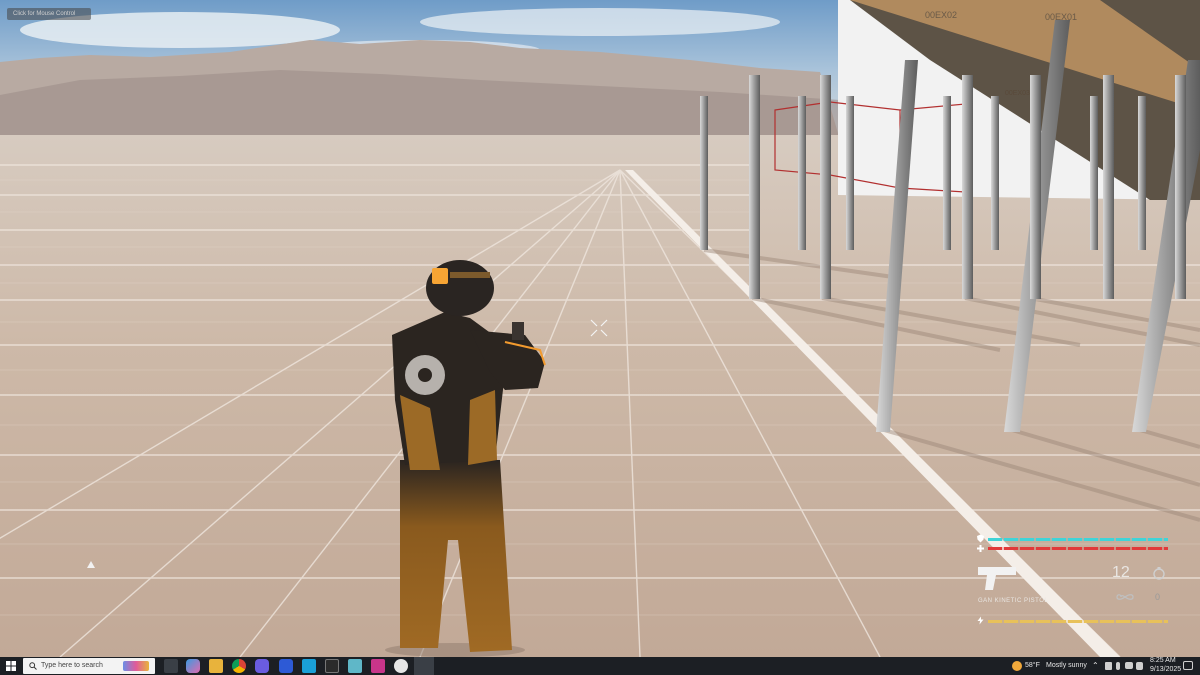  I want to click on wall-label: 00EX02, so click(941, 15).